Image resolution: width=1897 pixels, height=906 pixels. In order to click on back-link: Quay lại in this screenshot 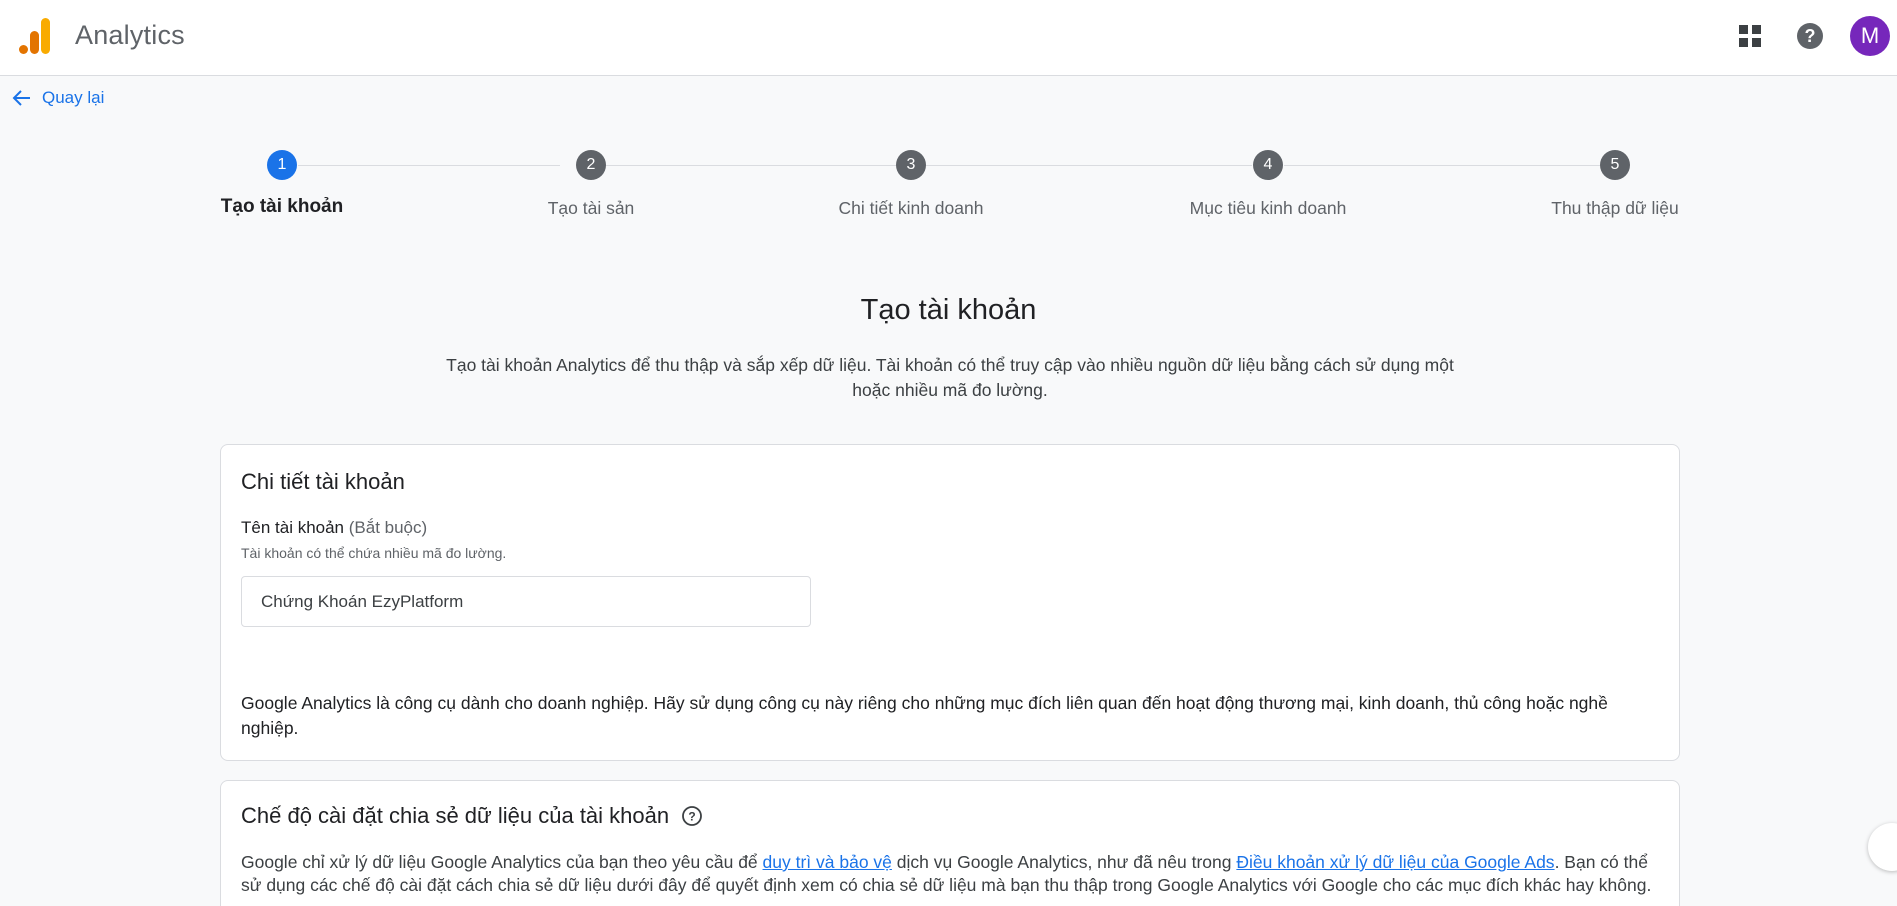, I will do `click(58, 98)`.